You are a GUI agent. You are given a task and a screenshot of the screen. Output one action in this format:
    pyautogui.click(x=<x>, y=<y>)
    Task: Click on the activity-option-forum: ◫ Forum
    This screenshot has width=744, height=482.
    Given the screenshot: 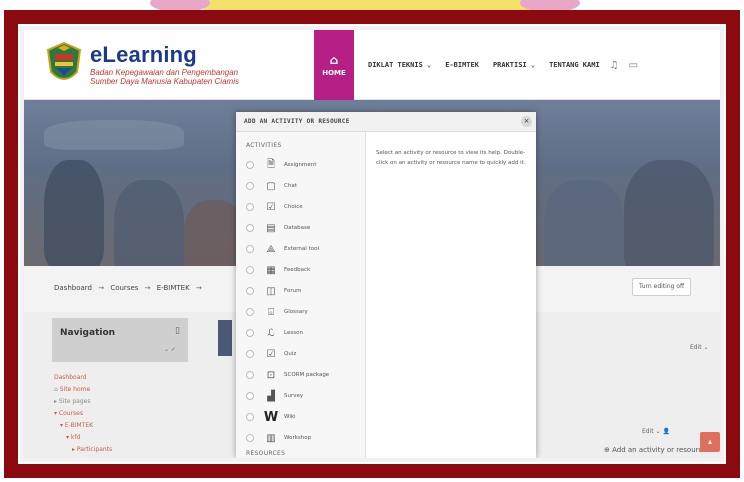 What is the action you would take?
    pyautogui.click(x=305, y=291)
    